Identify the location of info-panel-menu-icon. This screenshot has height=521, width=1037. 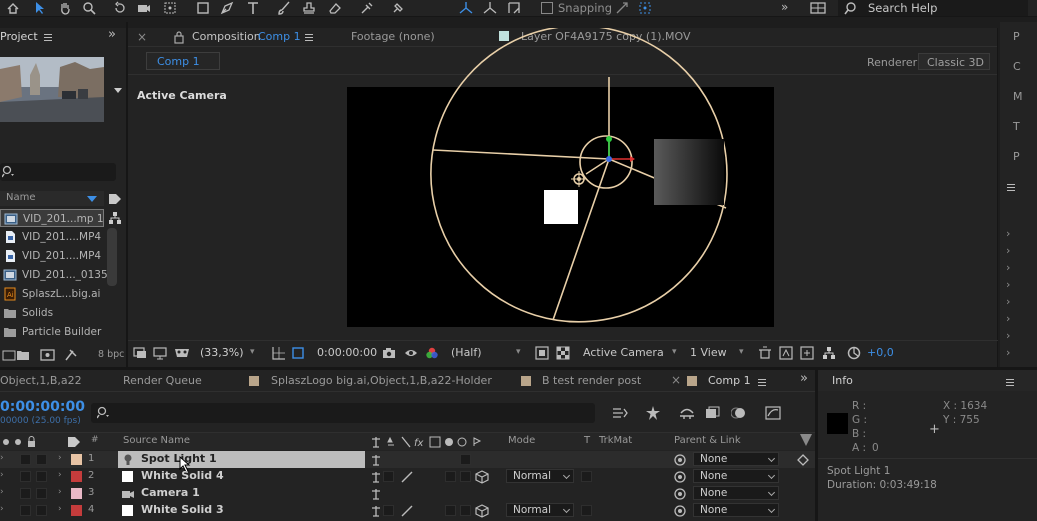
(1010, 379).